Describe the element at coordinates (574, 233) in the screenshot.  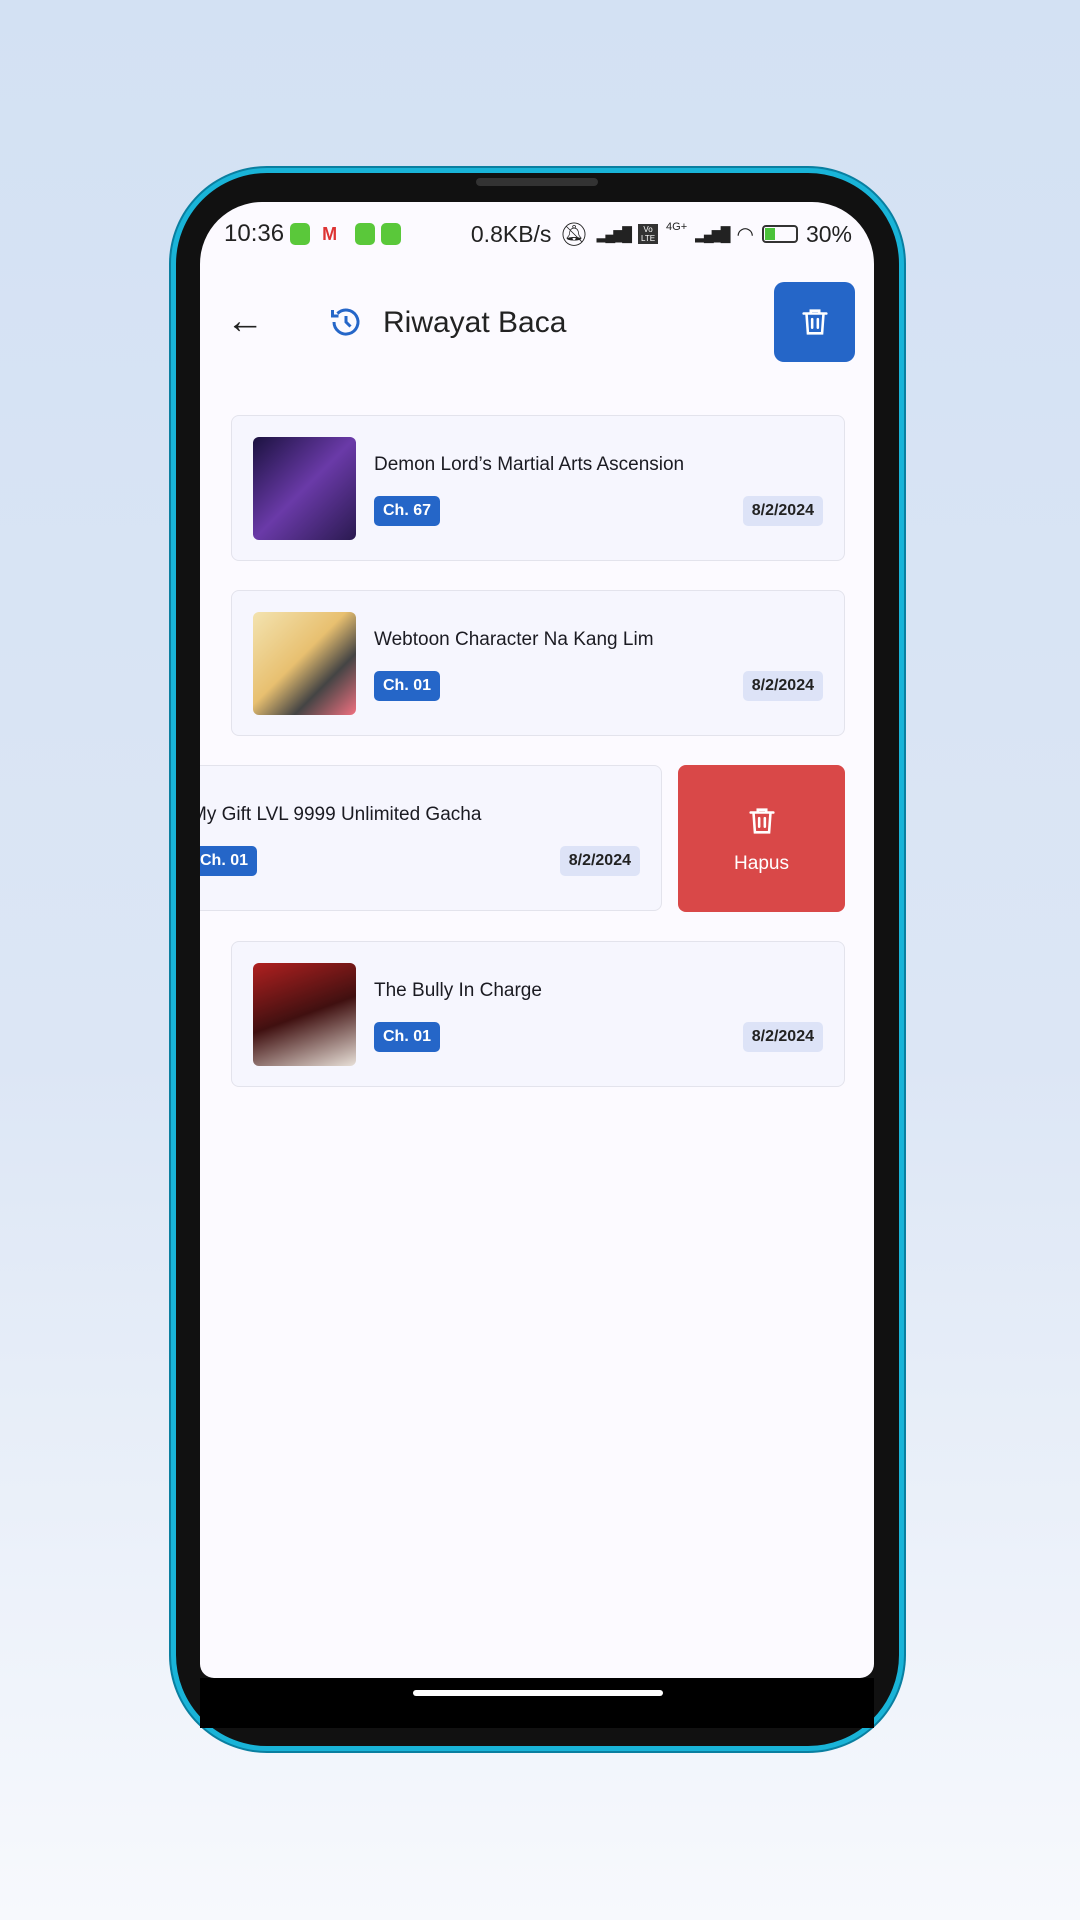
I see `bell-muted-icon: 🔕︎` at that location.